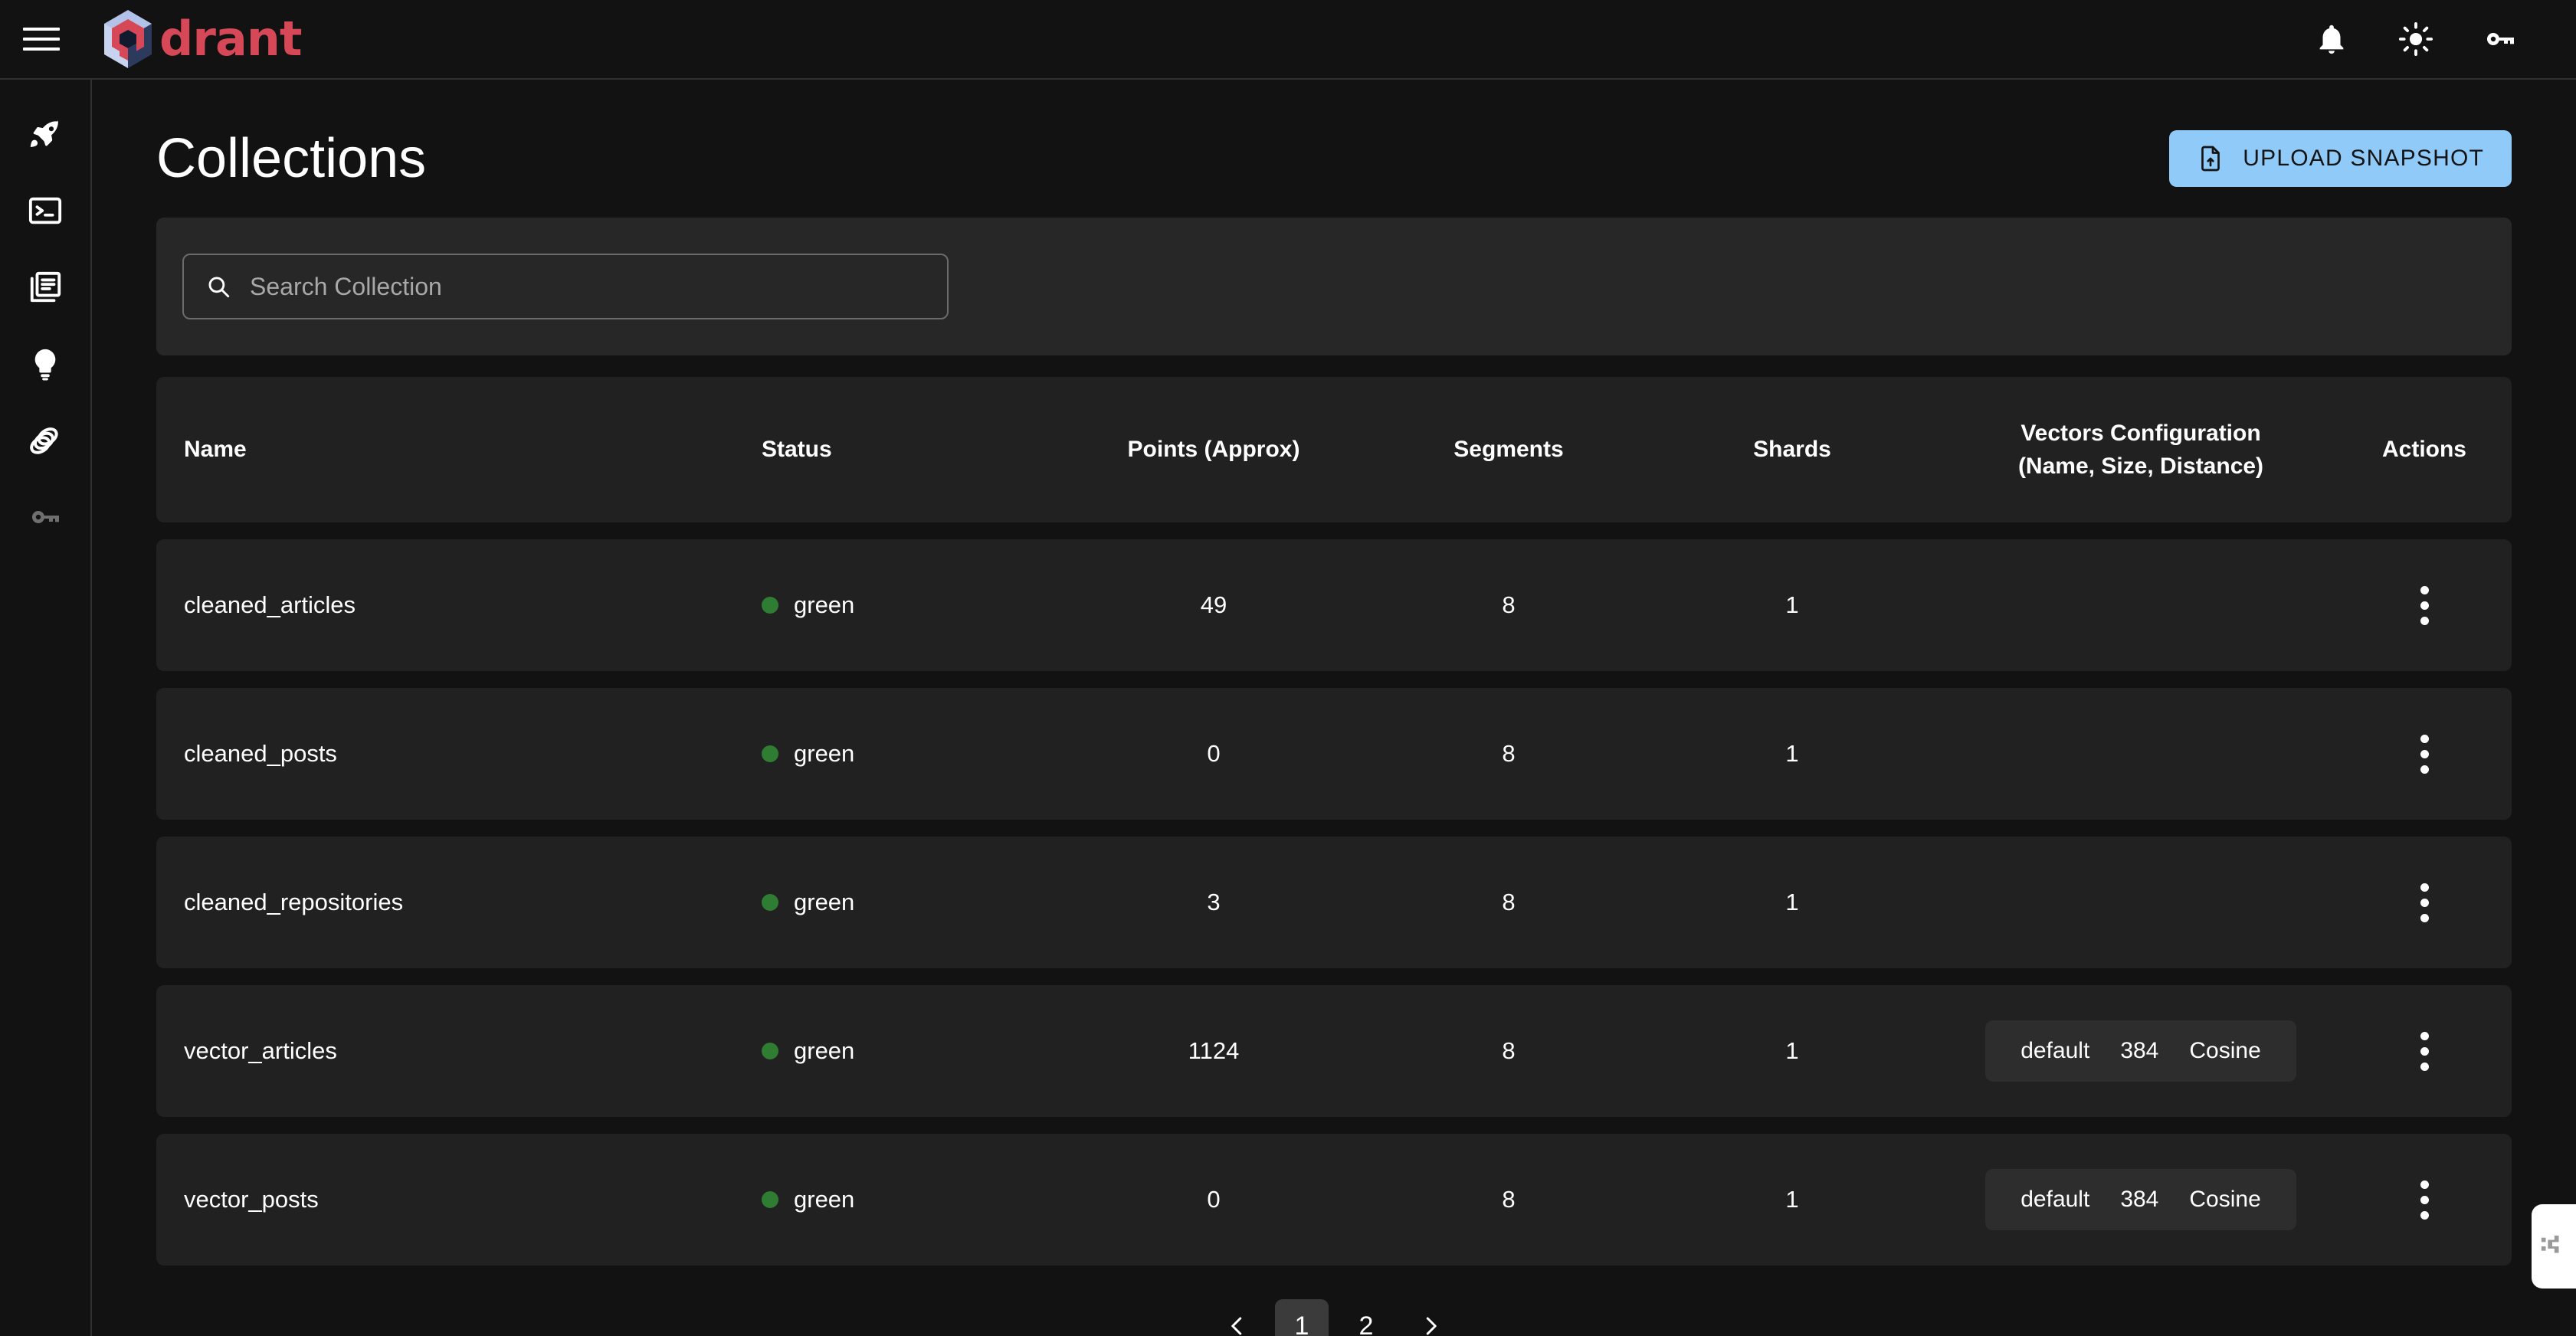  What do you see at coordinates (1302, 1317) in the screenshot?
I see `pagination-page-button: 1` at bounding box center [1302, 1317].